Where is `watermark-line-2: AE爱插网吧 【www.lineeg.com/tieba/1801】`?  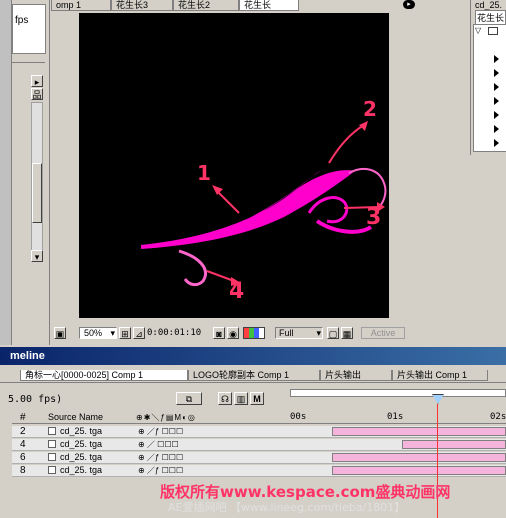 watermark-line-2: AE爱插网吧 【www.lineeg.com/tieba/1801】 is located at coordinates (287, 507).